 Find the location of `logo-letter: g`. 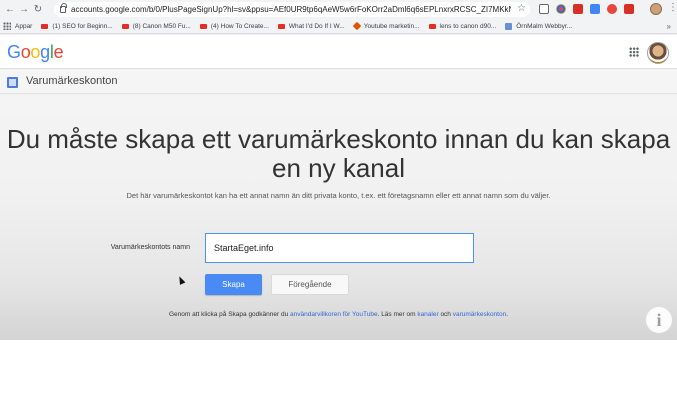

logo-letter: g is located at coordinates (45, 52).